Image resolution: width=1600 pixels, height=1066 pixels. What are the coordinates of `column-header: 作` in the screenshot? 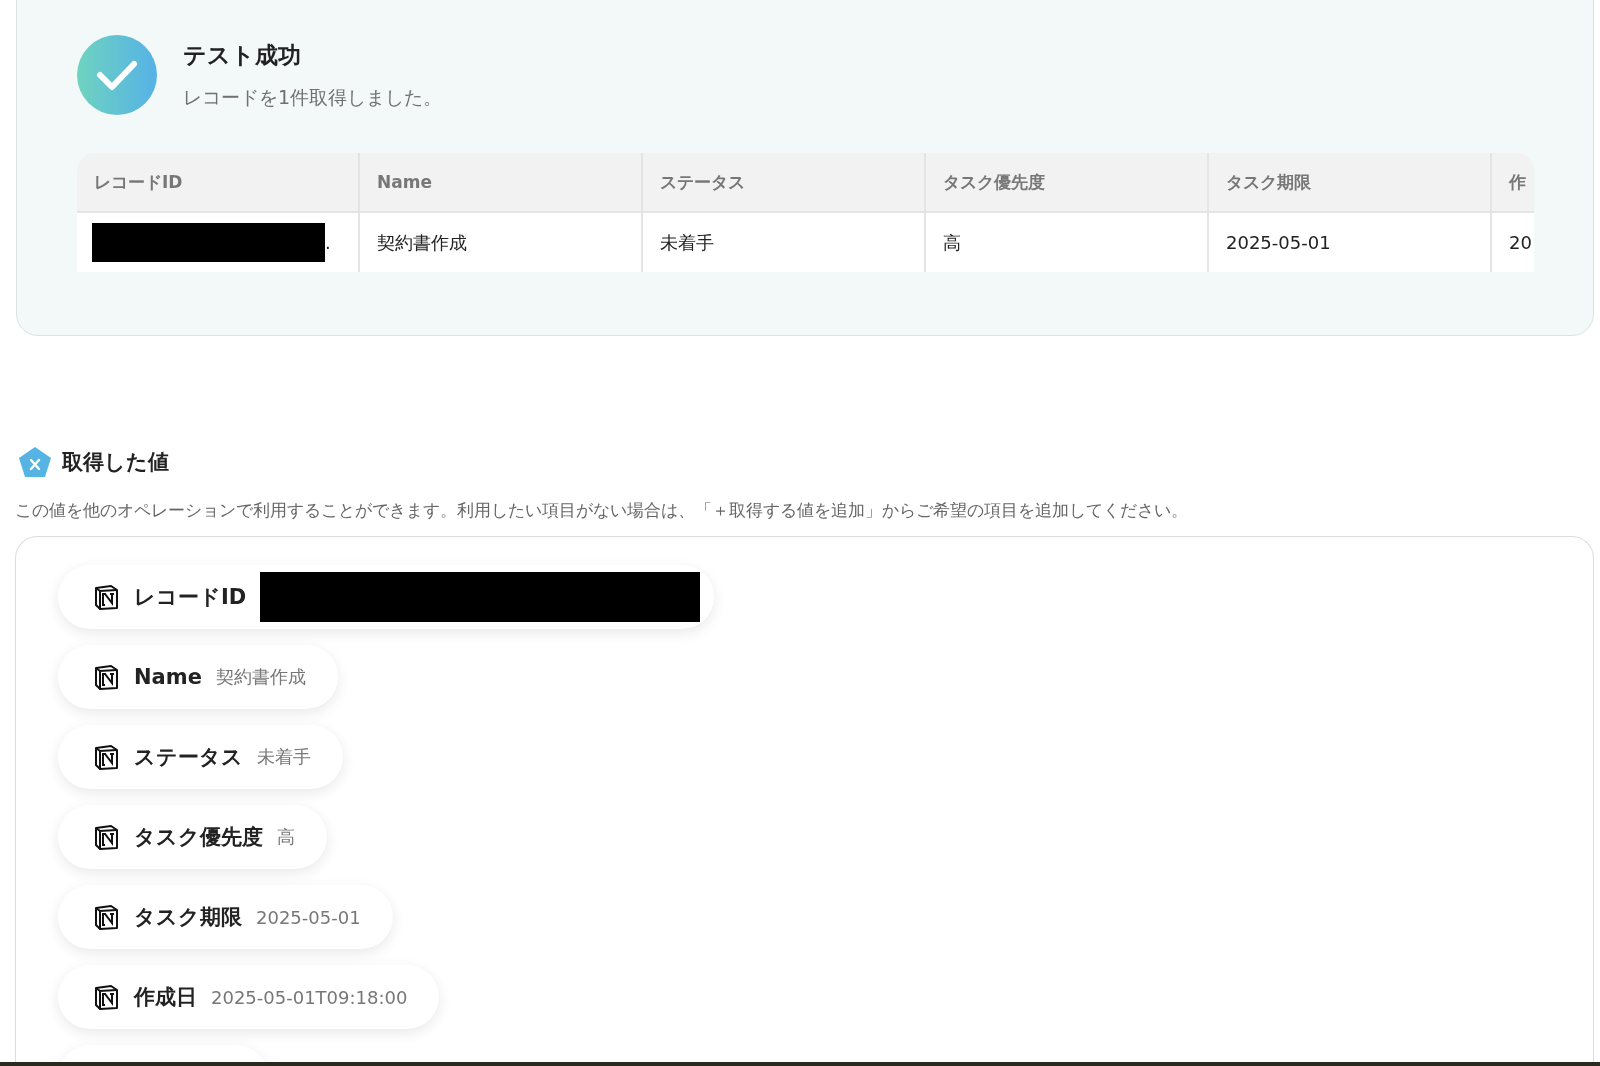 It's located at (1513, 182).